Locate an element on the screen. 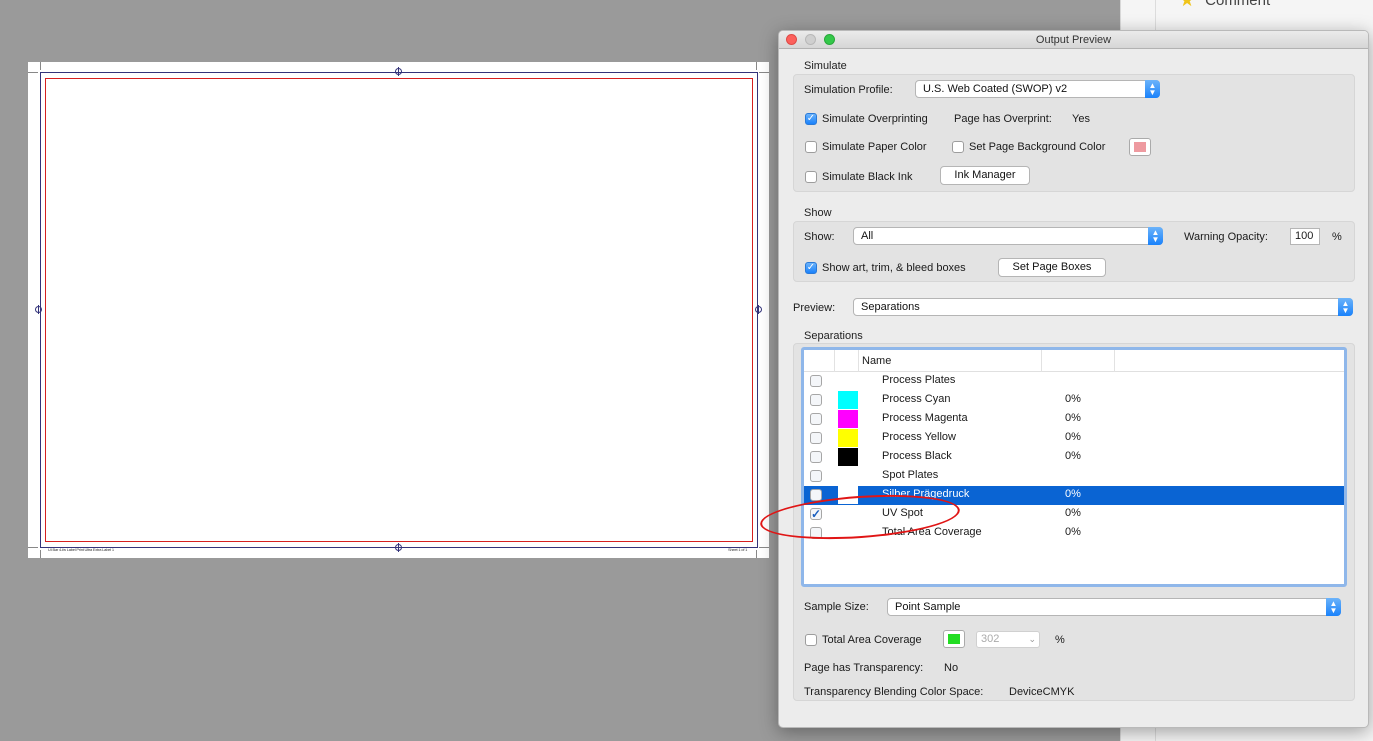 This screenshot has width=1373, height=741. preview-select: Separations ▲ ▼ is located at coordinates (1103, 307).